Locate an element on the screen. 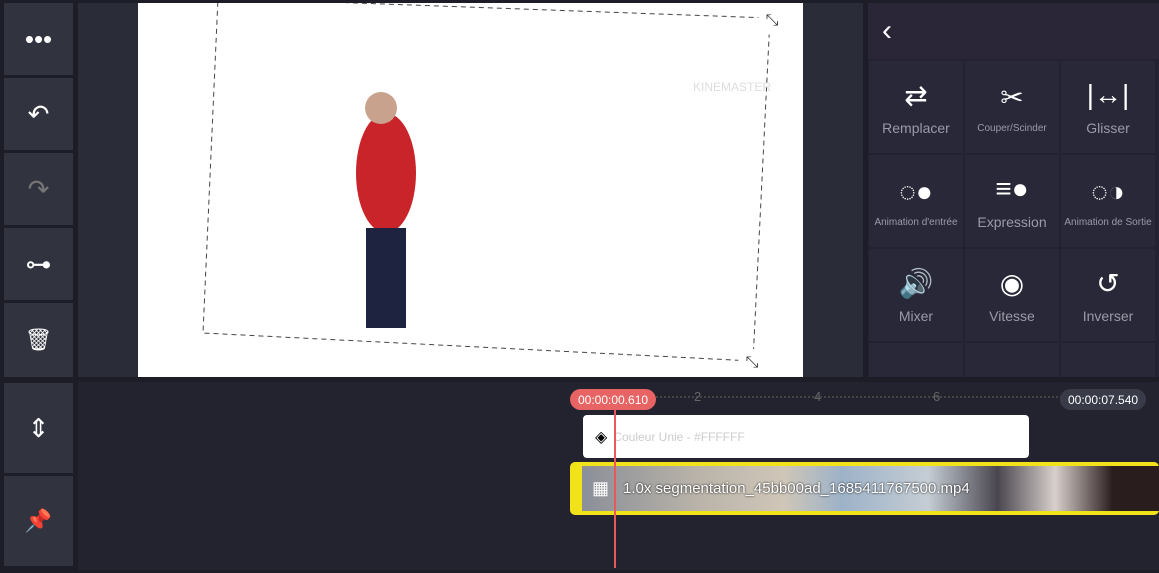 The width and height of the screenshot is (1159, 573). color-clip: ◈ Couleur Unie - #FFFFFF is located at coordinates (806, 436).